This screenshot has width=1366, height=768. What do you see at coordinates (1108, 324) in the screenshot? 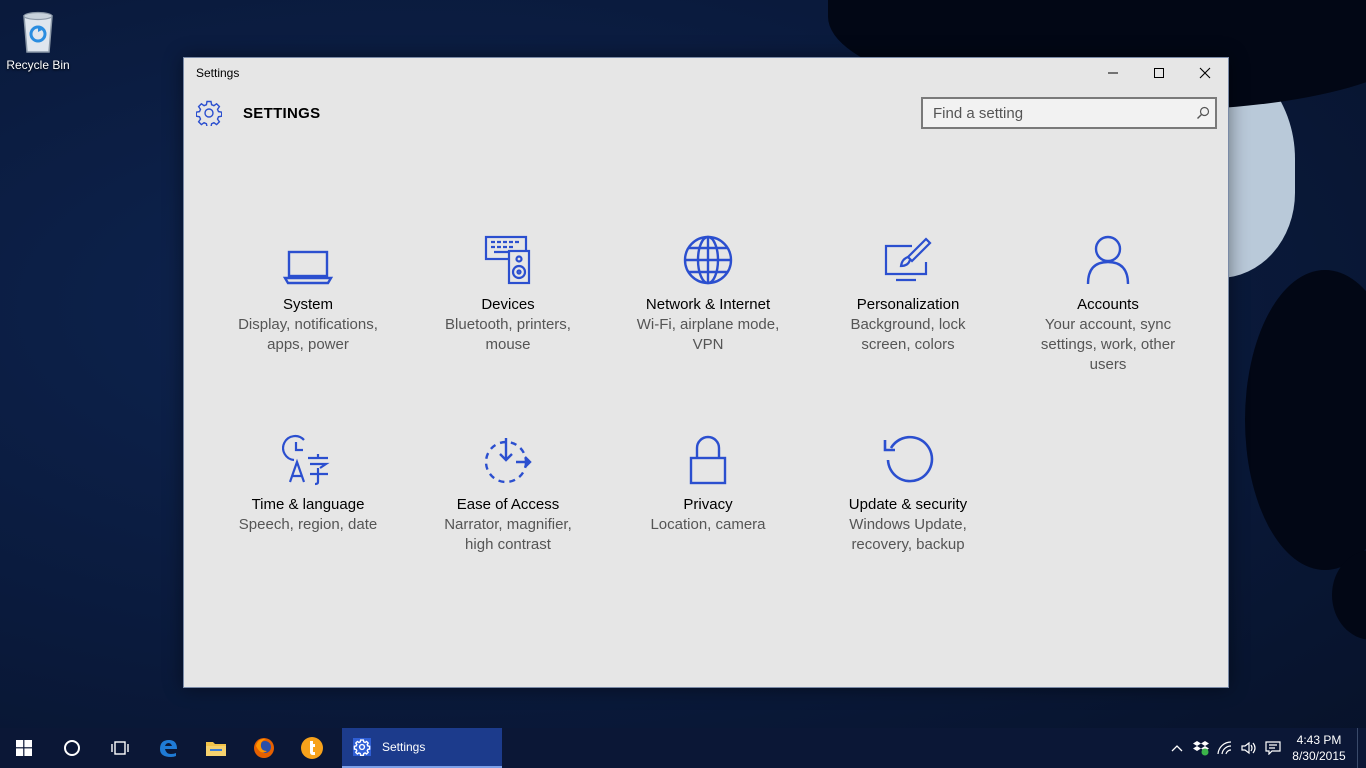
I see `category-desc: Your account, sync` at bounding box center [1108, 324].